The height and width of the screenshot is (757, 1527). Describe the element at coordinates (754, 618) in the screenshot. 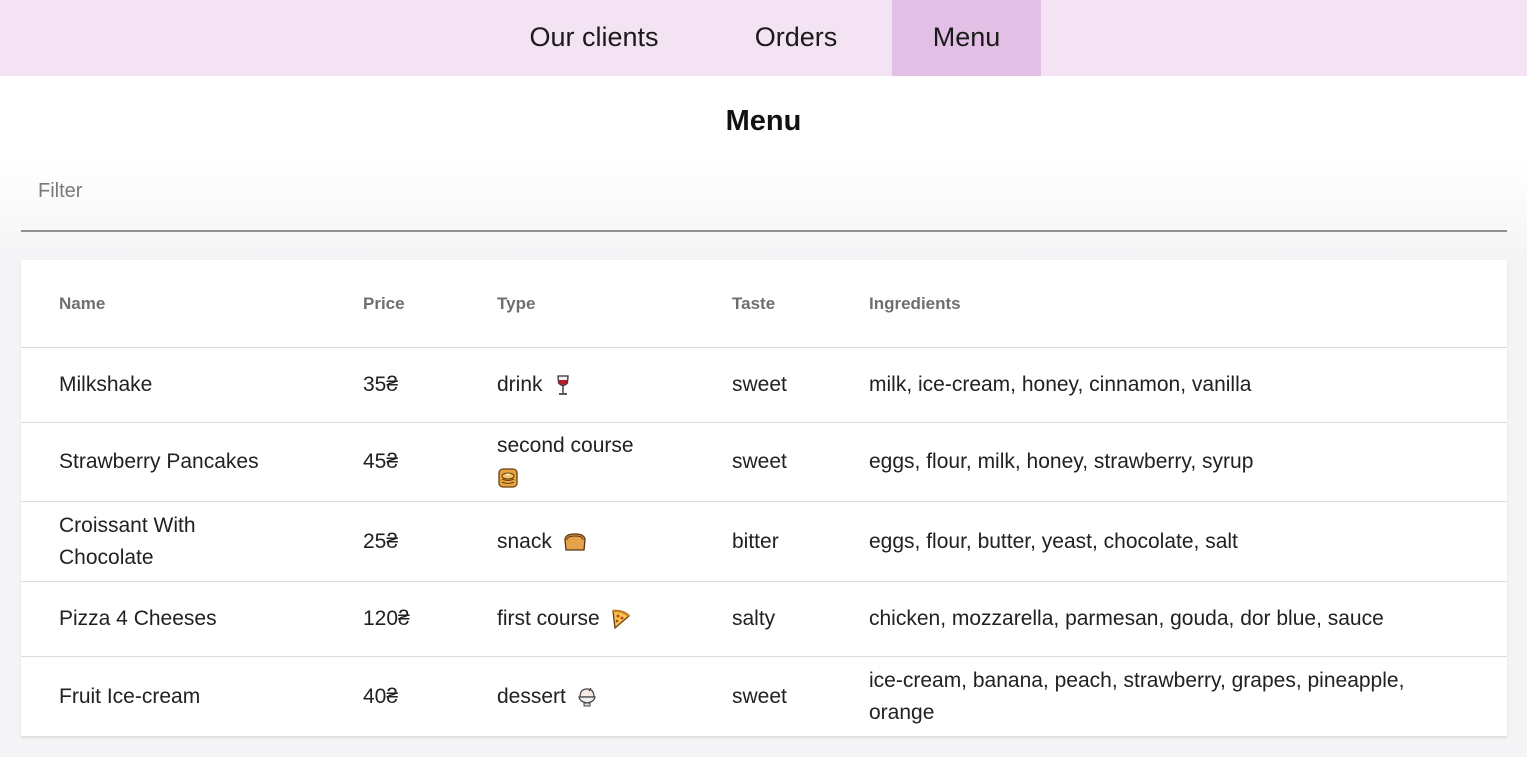

I see `cell-taste: salty` at that location.